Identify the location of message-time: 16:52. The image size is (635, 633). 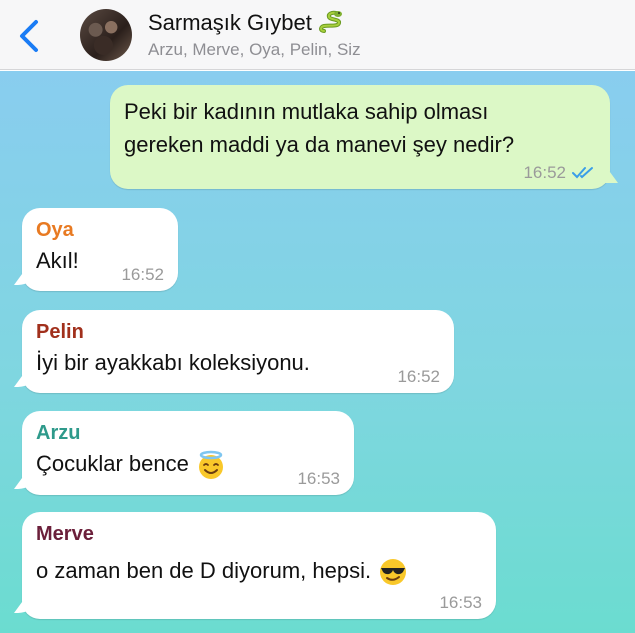
(559, 173).